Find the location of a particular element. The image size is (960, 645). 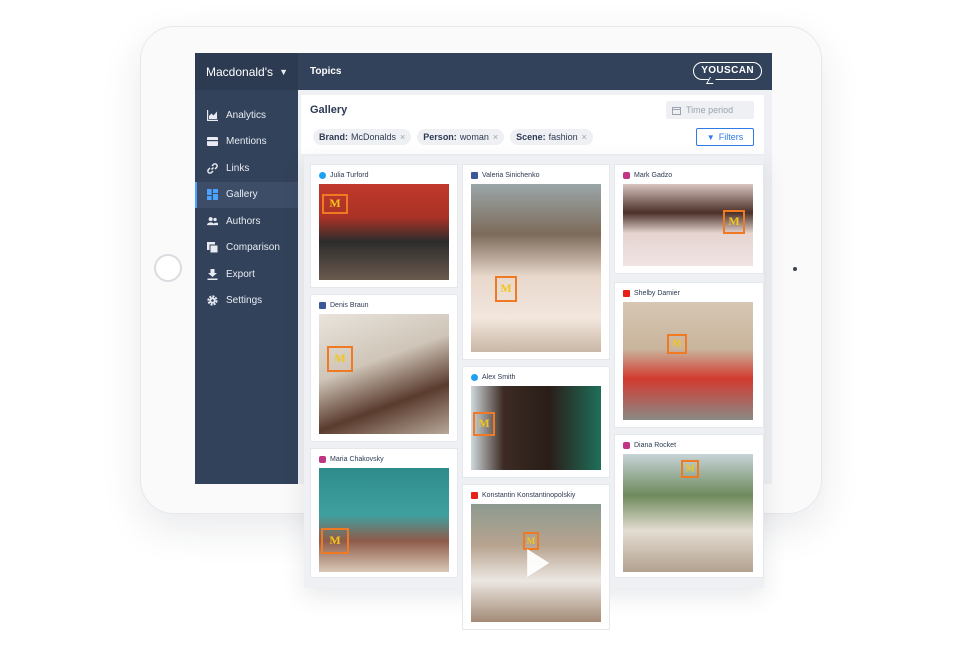

card-author: Diana Rocket is located at coordinates (649, 445).